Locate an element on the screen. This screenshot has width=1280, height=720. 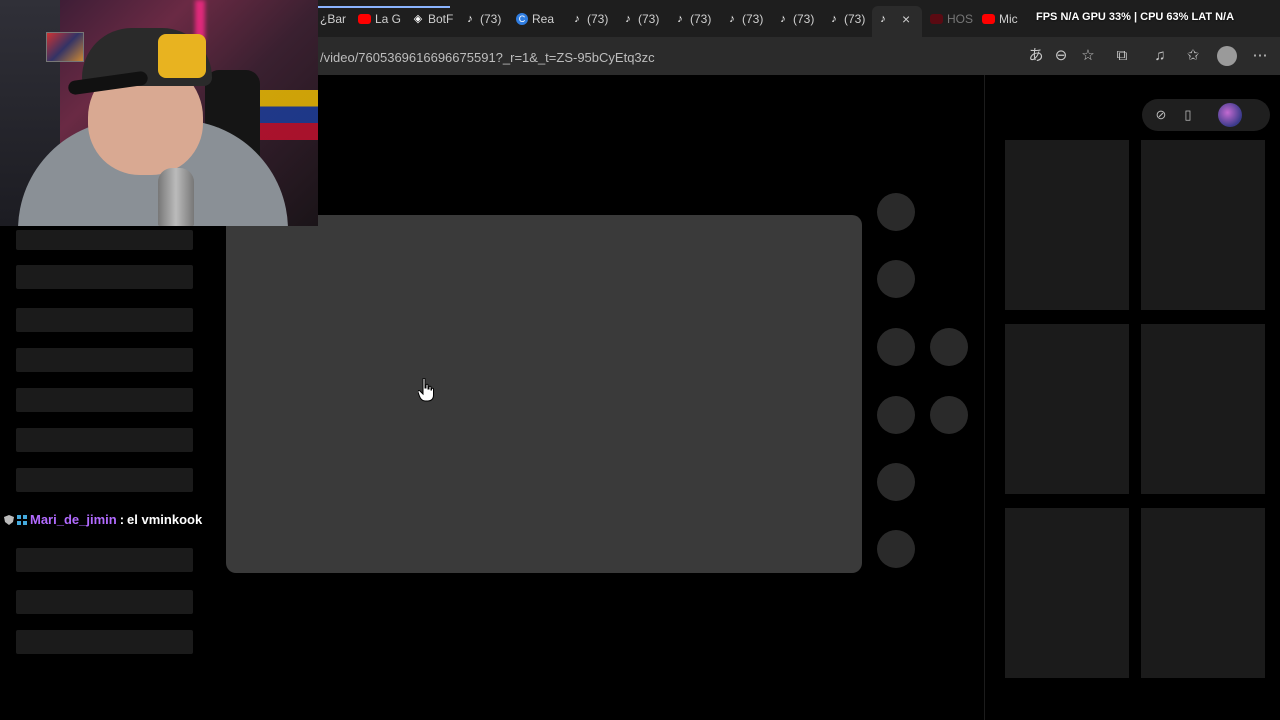
grid-badge-icon is located at coordinates (22, 519).